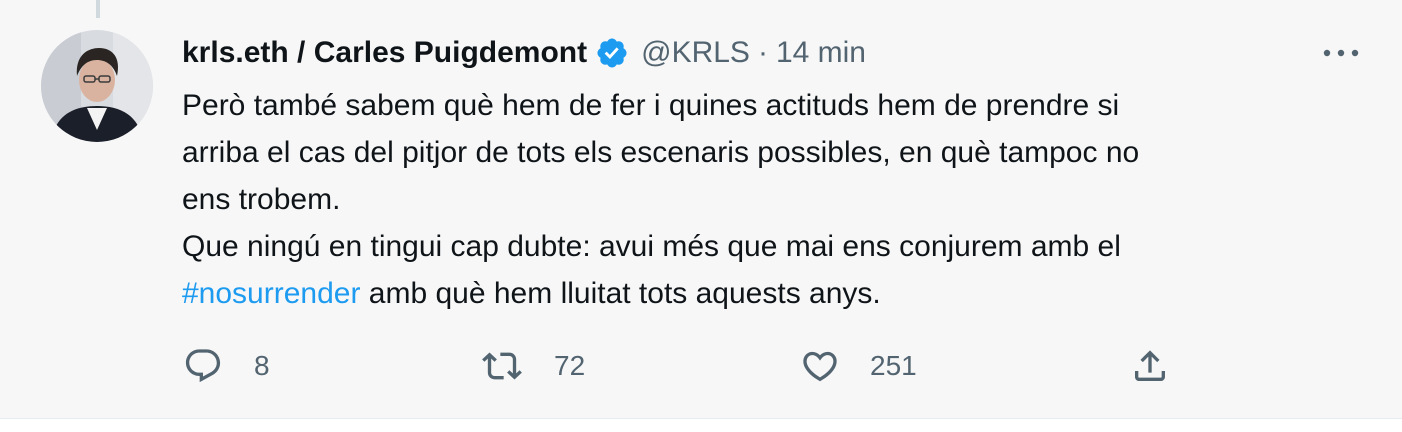 This screenshot has width=1402, height=432. I want to click on tweet-text-line: ens trobem., so click(261, 199).